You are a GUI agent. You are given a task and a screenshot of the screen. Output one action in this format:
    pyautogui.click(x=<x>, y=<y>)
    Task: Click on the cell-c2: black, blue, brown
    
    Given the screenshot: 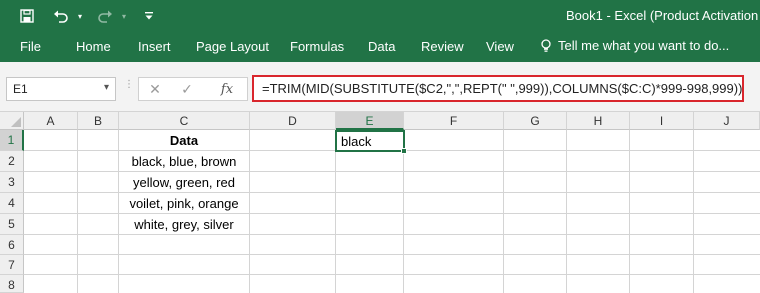 What is the action you would take?
    pyautogui.click(x=184, y=162)
    